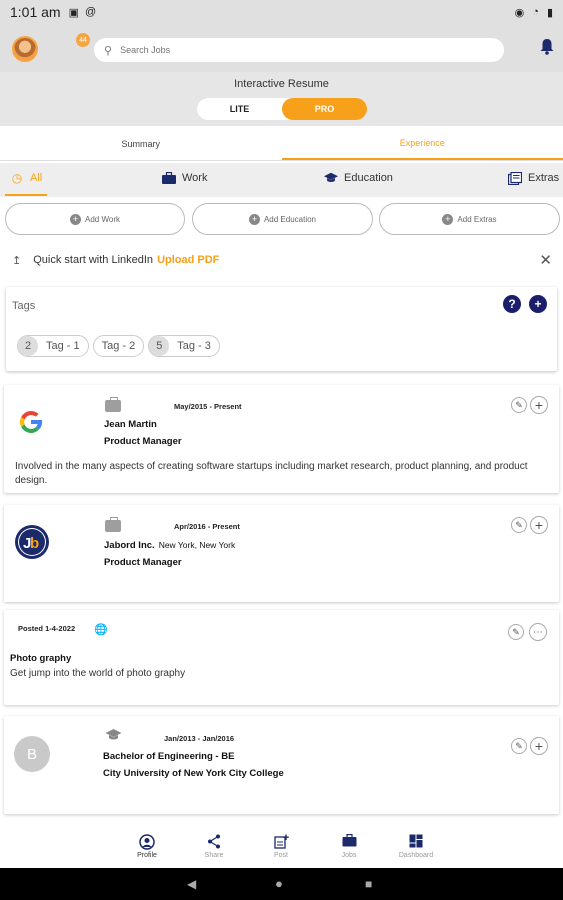  I want to click on tab-summary: Summary, so click(141, 143).